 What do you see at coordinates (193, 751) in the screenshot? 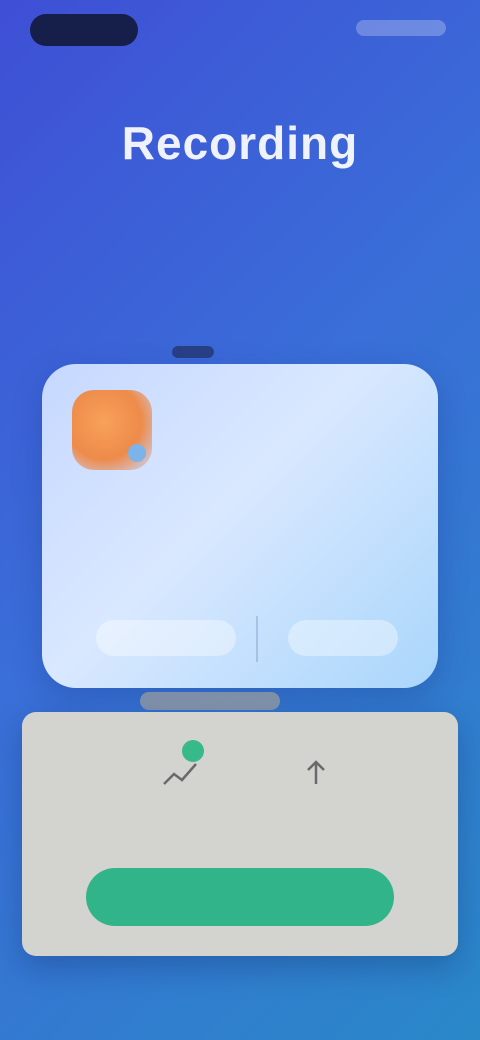
I see `notification-dot` at bounding box center [193, 751].